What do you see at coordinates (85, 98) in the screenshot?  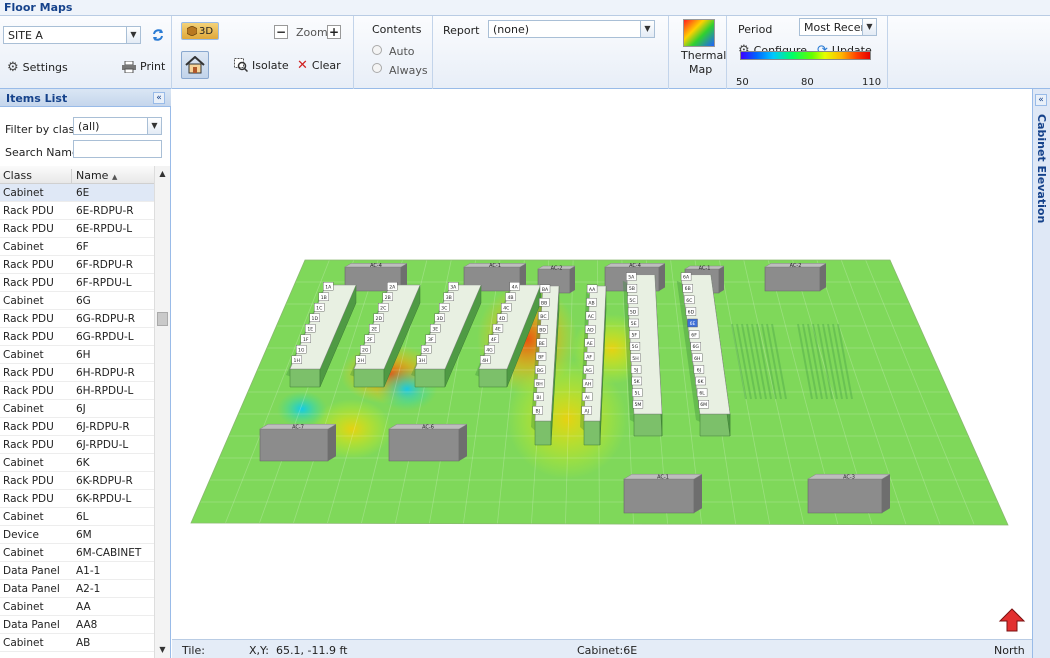 I see `items-list-header: Items List «` at bounding box center [85, 98].